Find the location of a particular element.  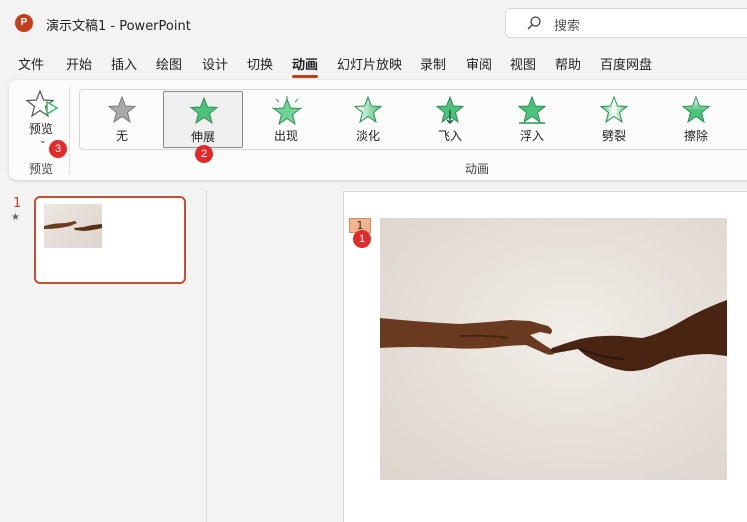

animation-fly-in: 飞入 is located at coordinates (450, 119).